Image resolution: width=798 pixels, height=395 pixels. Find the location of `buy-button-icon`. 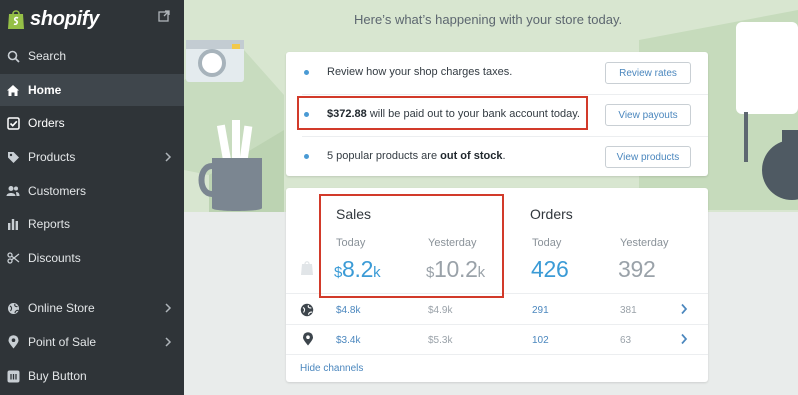

buy-button-icon is located at coordinates (13, 376).